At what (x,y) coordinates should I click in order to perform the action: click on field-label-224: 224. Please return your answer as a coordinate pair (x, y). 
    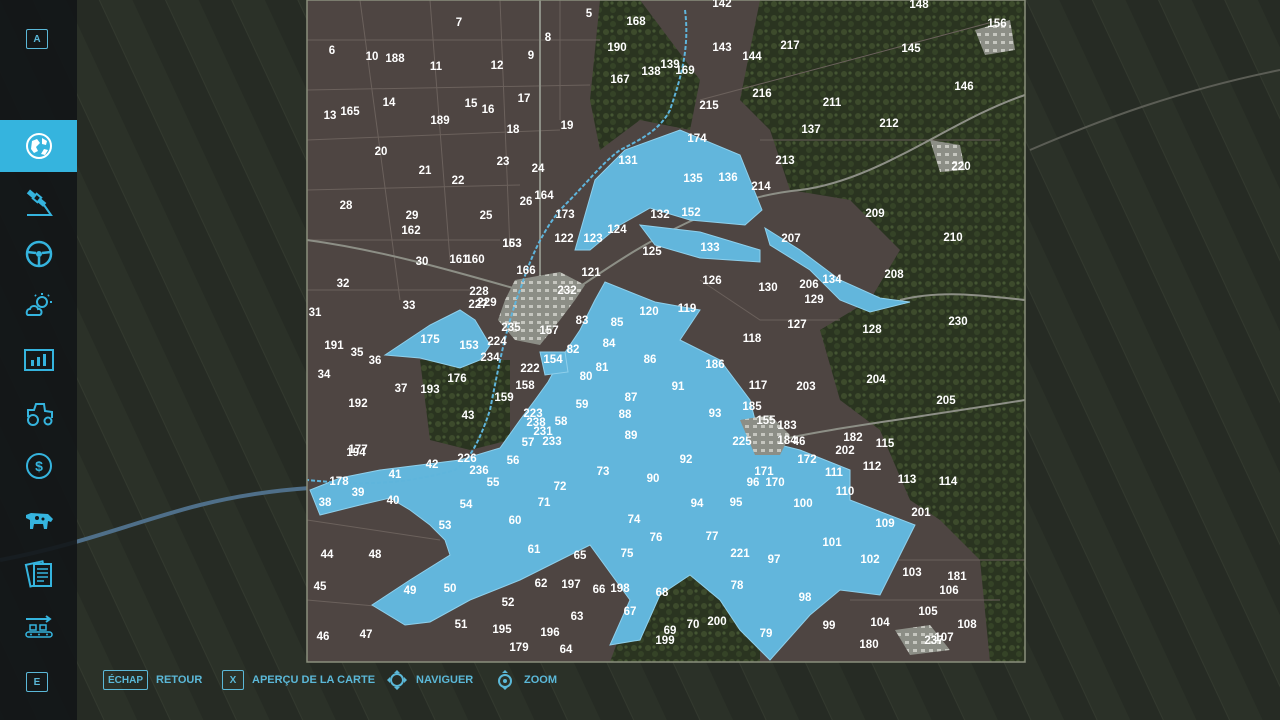
    Looking at the image, I should click on (497, 342).